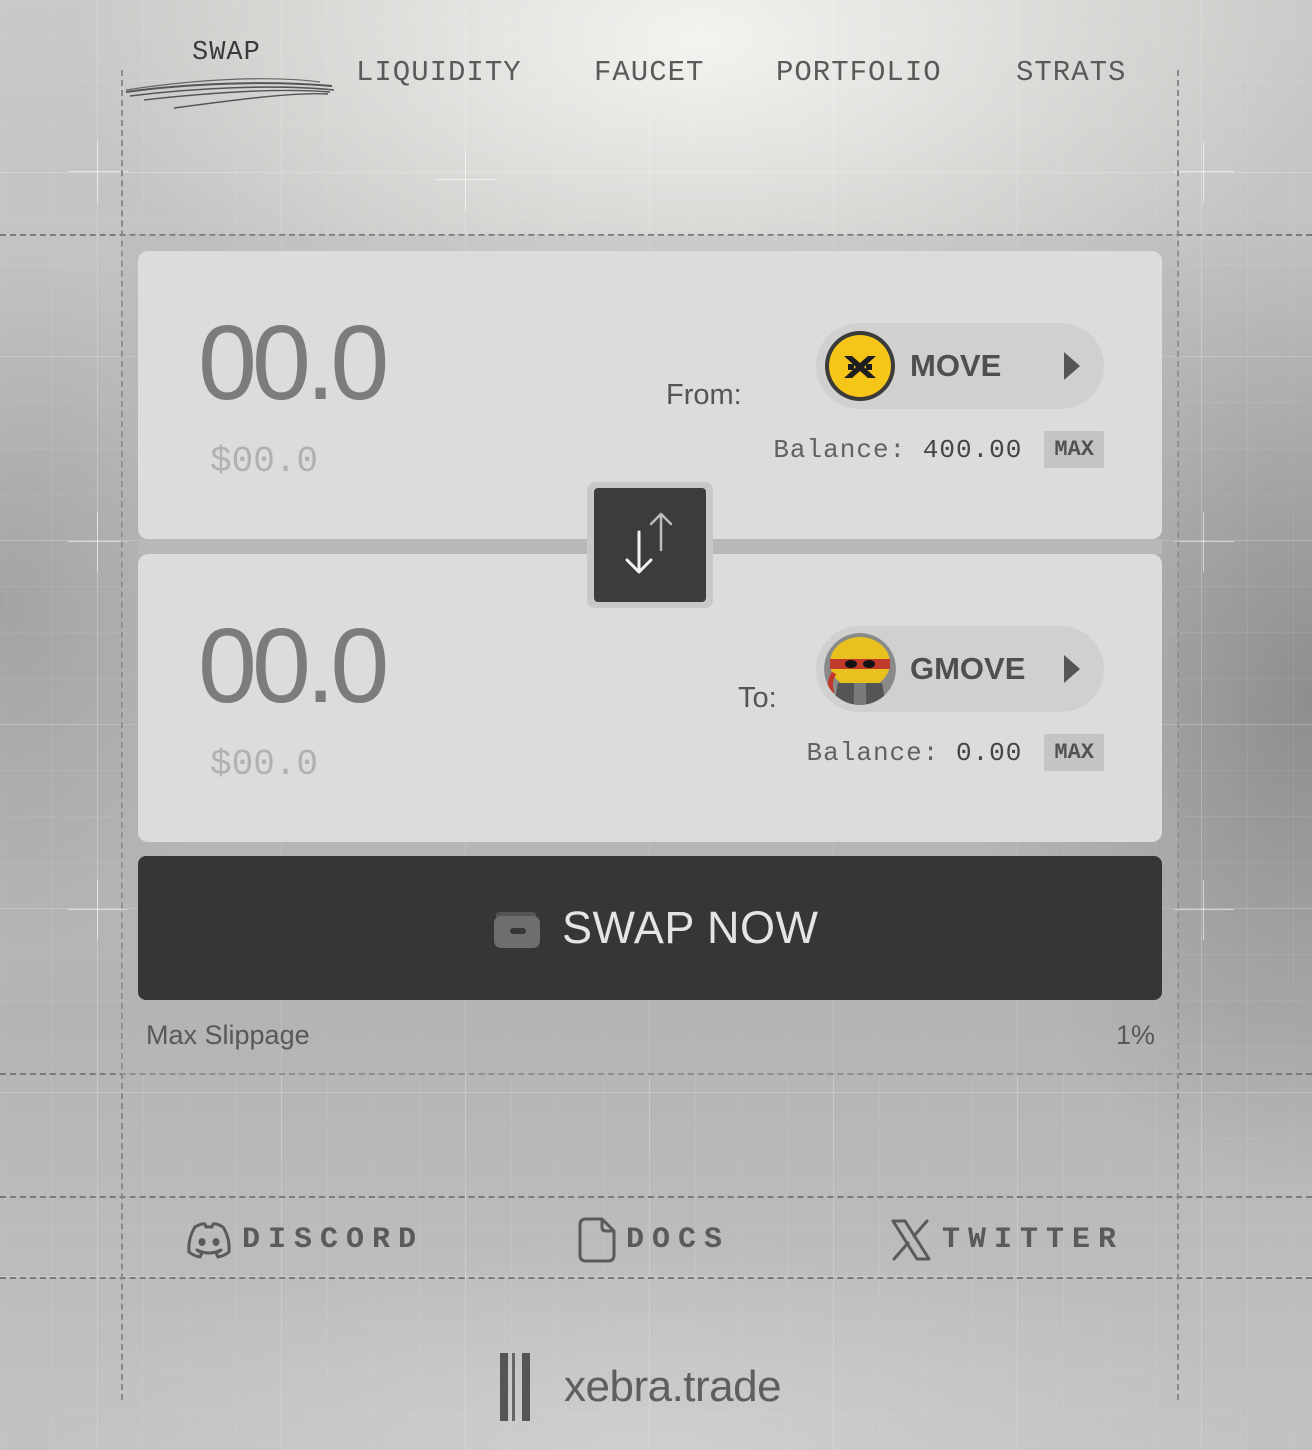  I want to click on to-label: To:, so click(757, 698).